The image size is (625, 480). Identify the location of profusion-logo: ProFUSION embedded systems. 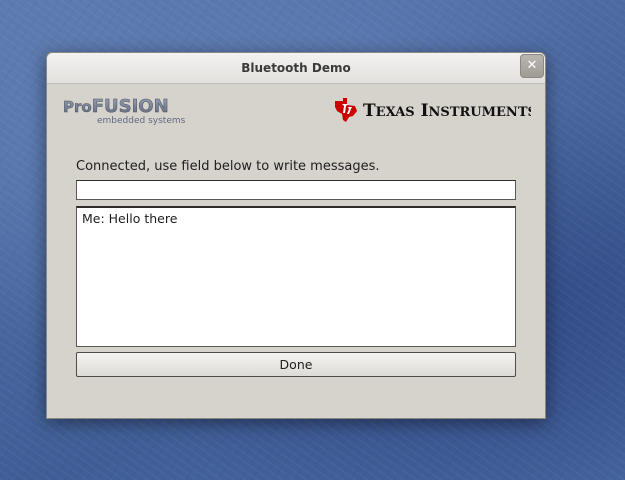
(124, 110).